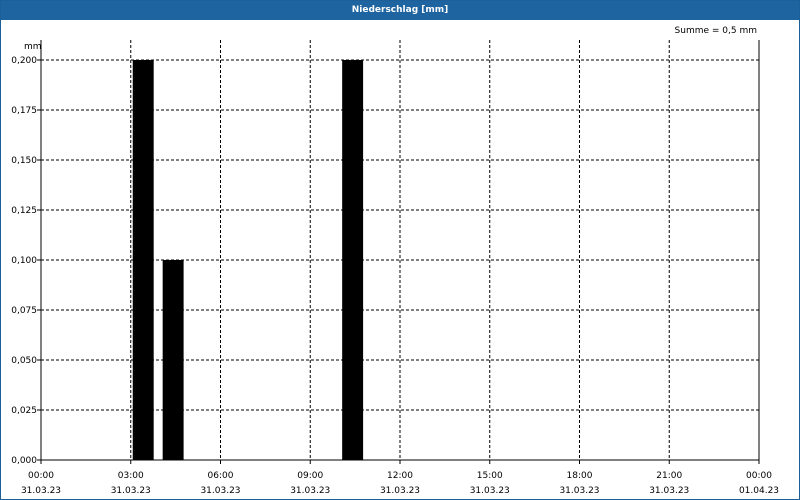 The width and height of the screenshot is (800, 500). What do you see at coordinates (24, 311) in the screenshot?
I see `y-tick-label: 0,075` at bounding box center [24, 311].